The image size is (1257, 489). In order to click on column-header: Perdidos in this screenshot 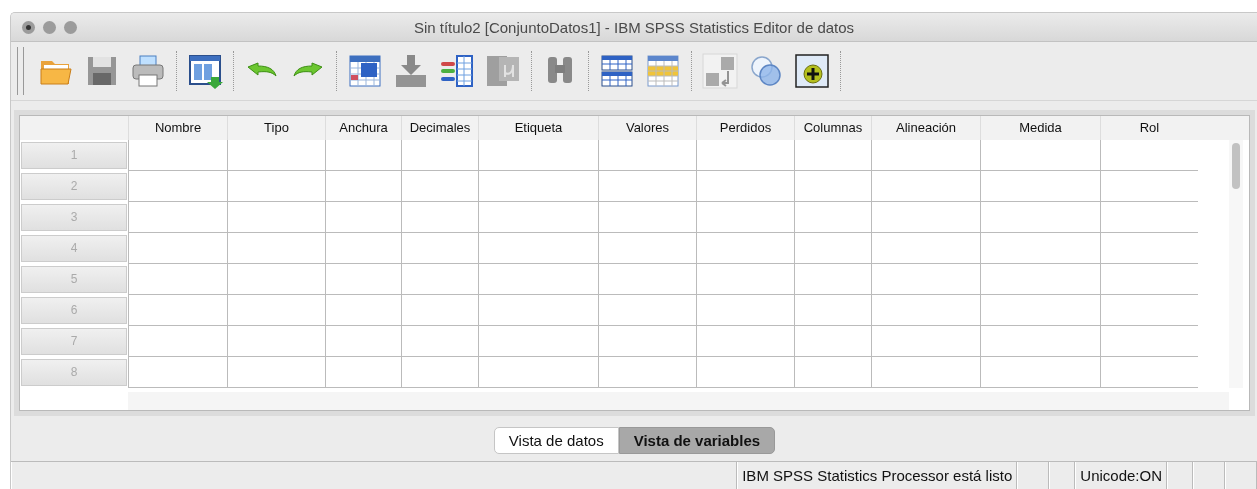, I will do `click(745, 127)`.